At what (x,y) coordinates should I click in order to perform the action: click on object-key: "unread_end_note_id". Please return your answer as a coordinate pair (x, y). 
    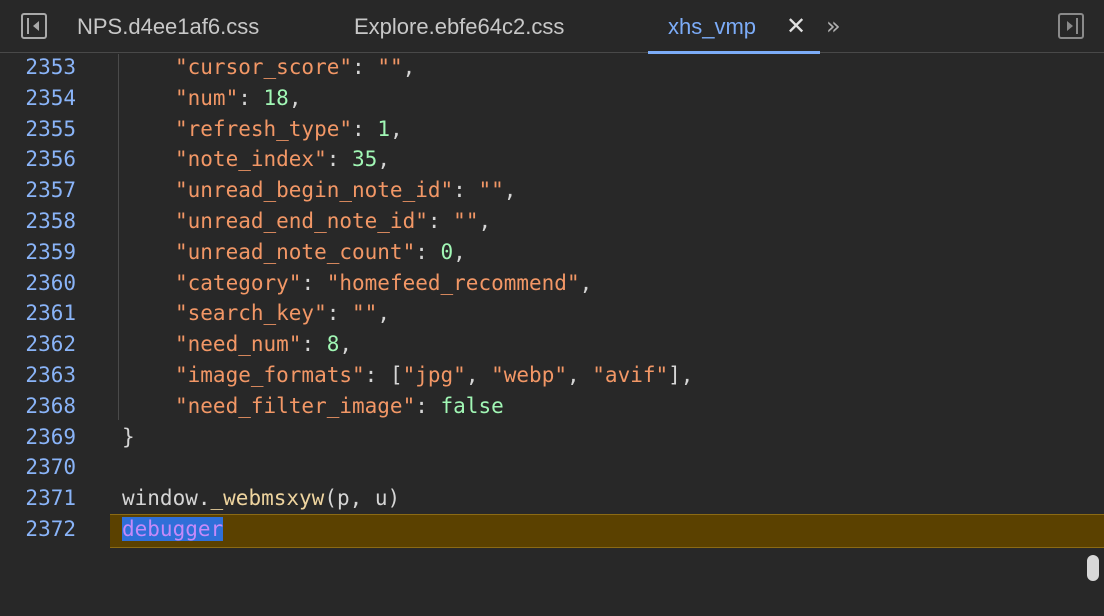
    Looking at the image, I should click on (301, 221).